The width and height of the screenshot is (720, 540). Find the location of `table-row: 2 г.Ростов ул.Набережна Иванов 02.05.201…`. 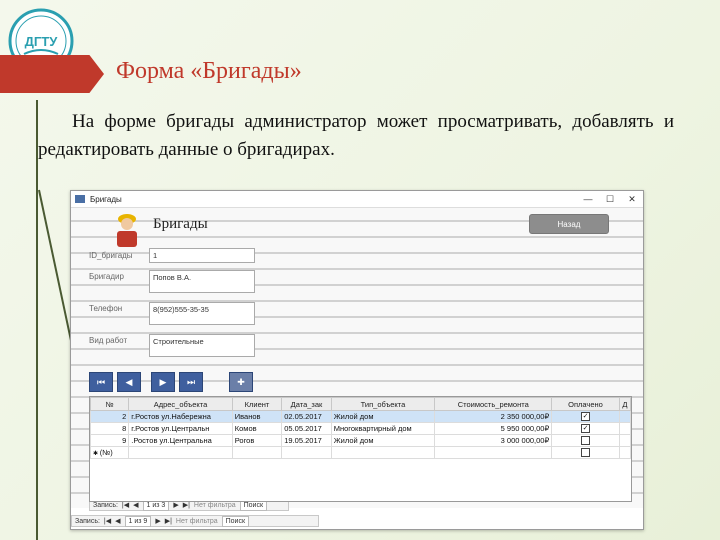

table-row: 2 г.Ростов ул.Набережна Иванов 02.05.201… is located at coordinates (360, 416).